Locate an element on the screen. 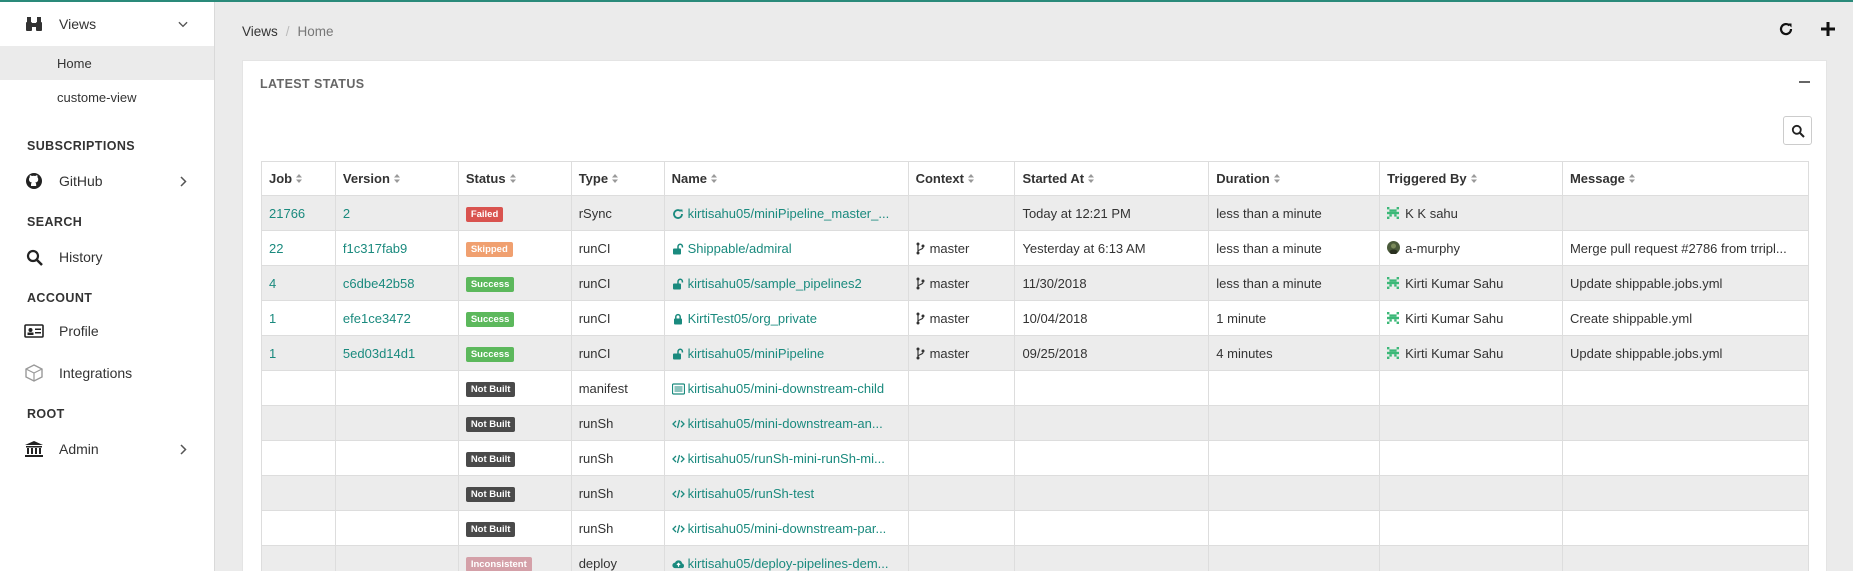 The height and width of the screenshot is (571, 1853). cell-status: Not Built is located at coordinates (514, 528).